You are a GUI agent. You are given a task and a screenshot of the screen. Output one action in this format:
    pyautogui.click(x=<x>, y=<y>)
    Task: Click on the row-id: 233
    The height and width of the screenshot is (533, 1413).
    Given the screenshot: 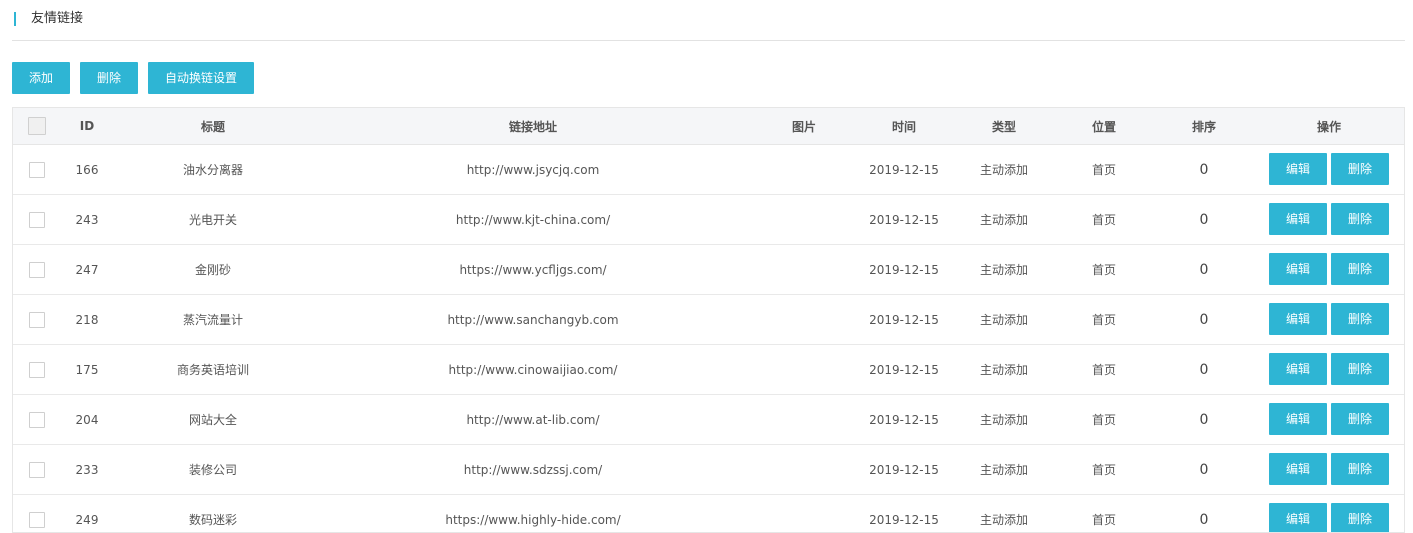 What is the action you would take?
    pyautogui.click(x=87, y=469)
    